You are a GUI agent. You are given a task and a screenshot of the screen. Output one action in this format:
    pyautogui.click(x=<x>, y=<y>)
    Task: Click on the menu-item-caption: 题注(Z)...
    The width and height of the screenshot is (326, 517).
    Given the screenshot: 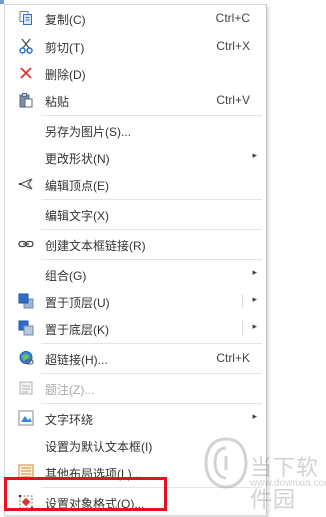 What is the action you would take?
    pyautogui.click(x=135, y=388)
    